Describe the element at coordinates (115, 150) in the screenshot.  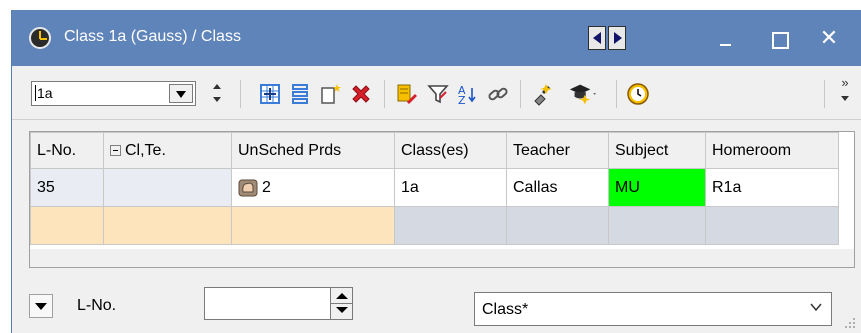
I see `collapse-icon` at that location.